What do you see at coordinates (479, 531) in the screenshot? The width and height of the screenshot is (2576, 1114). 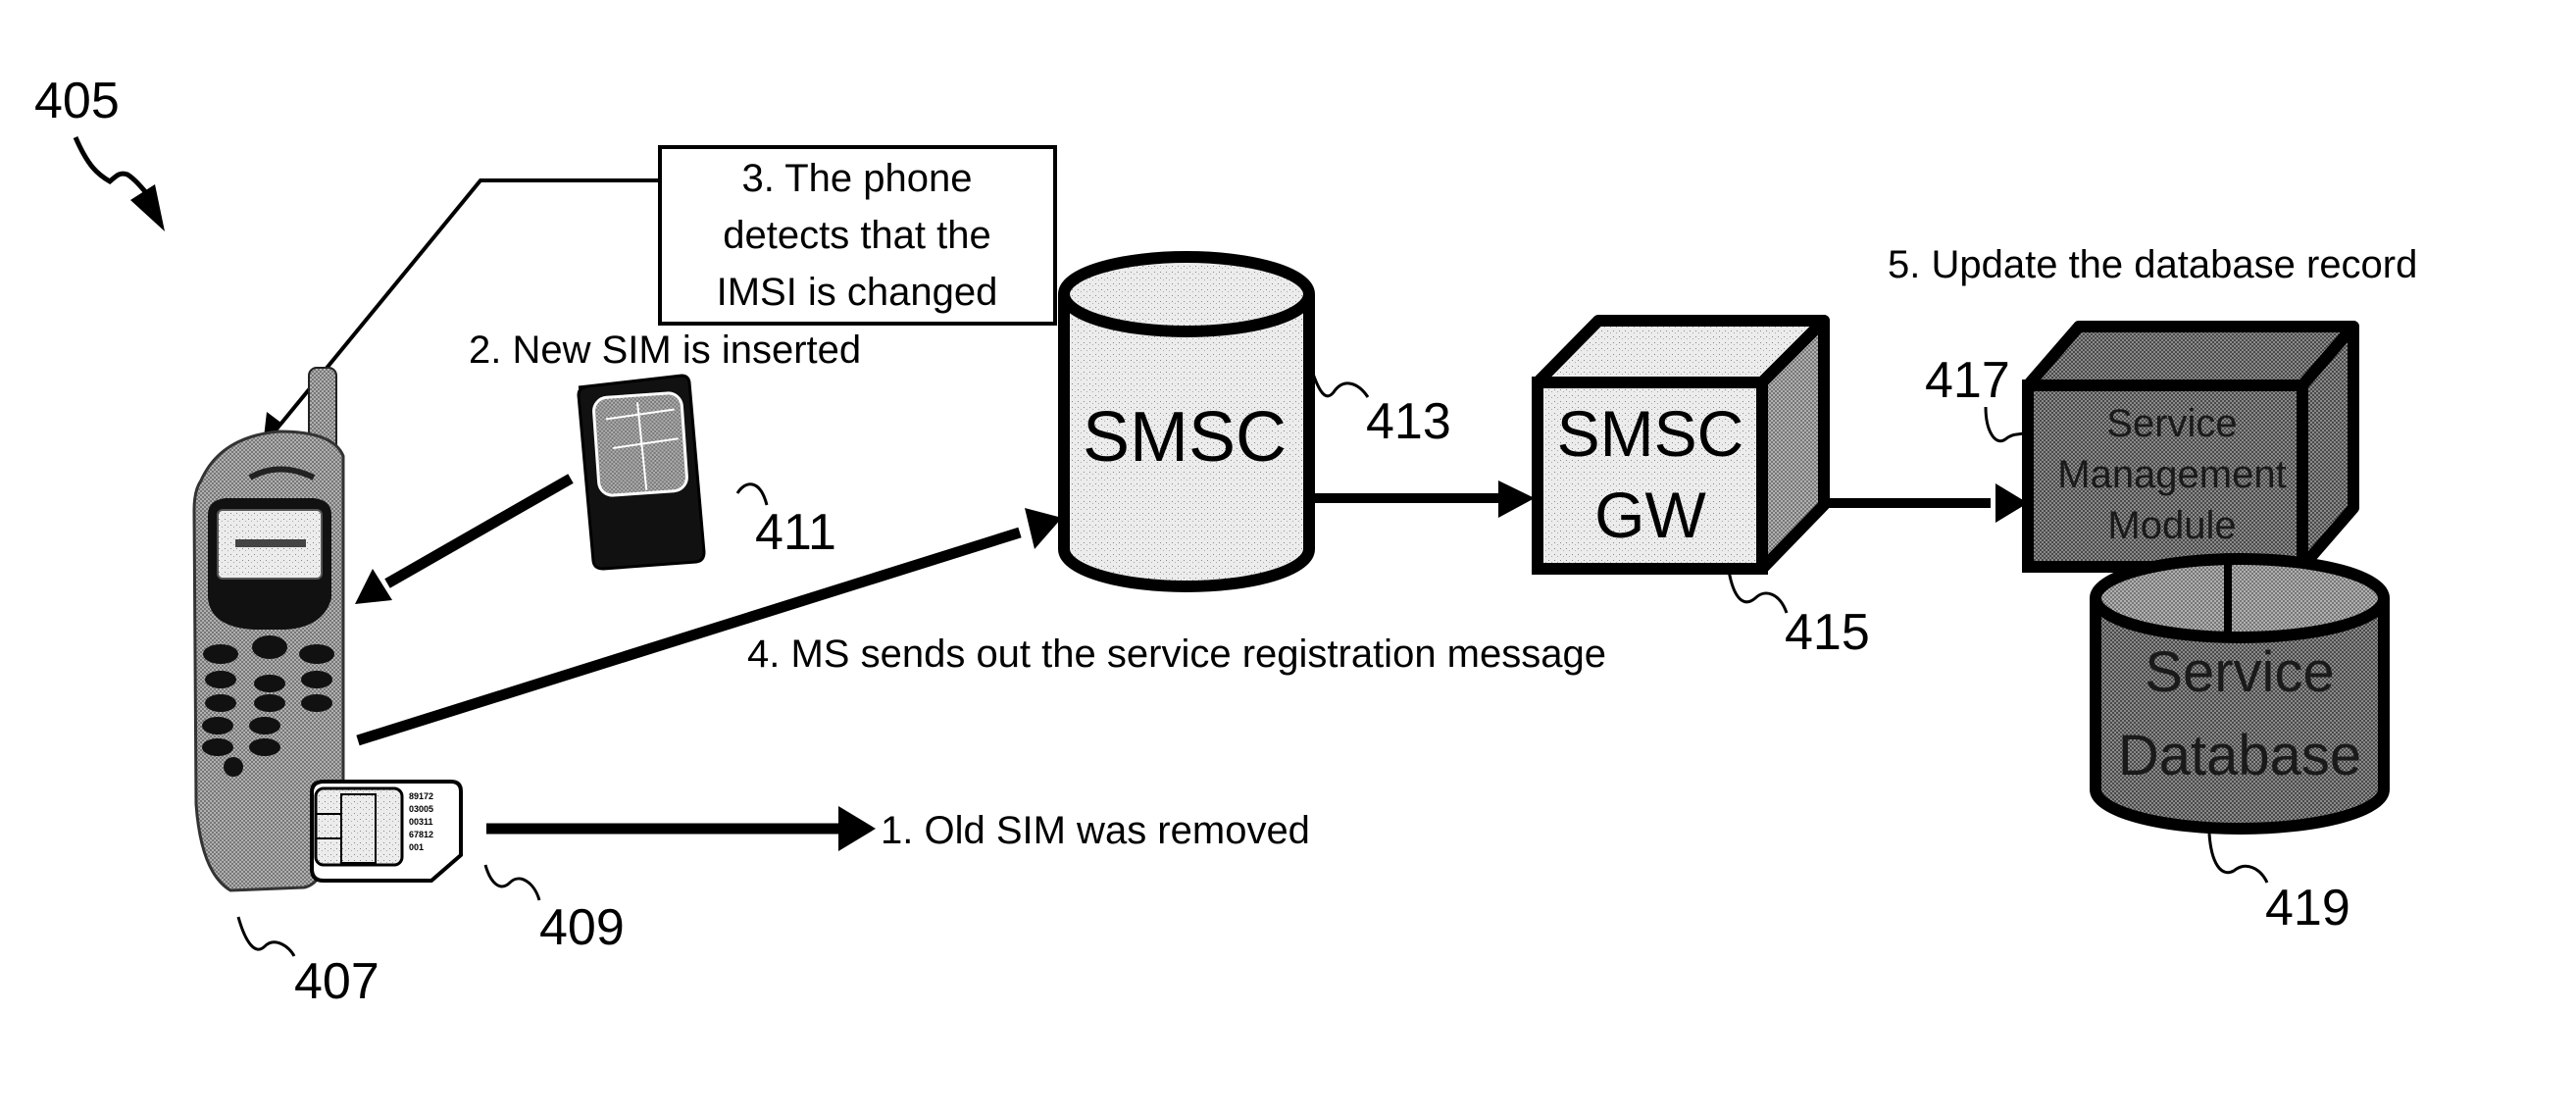 I see `arrow-new-sim-to-phone` at bounding box center [479, 531].